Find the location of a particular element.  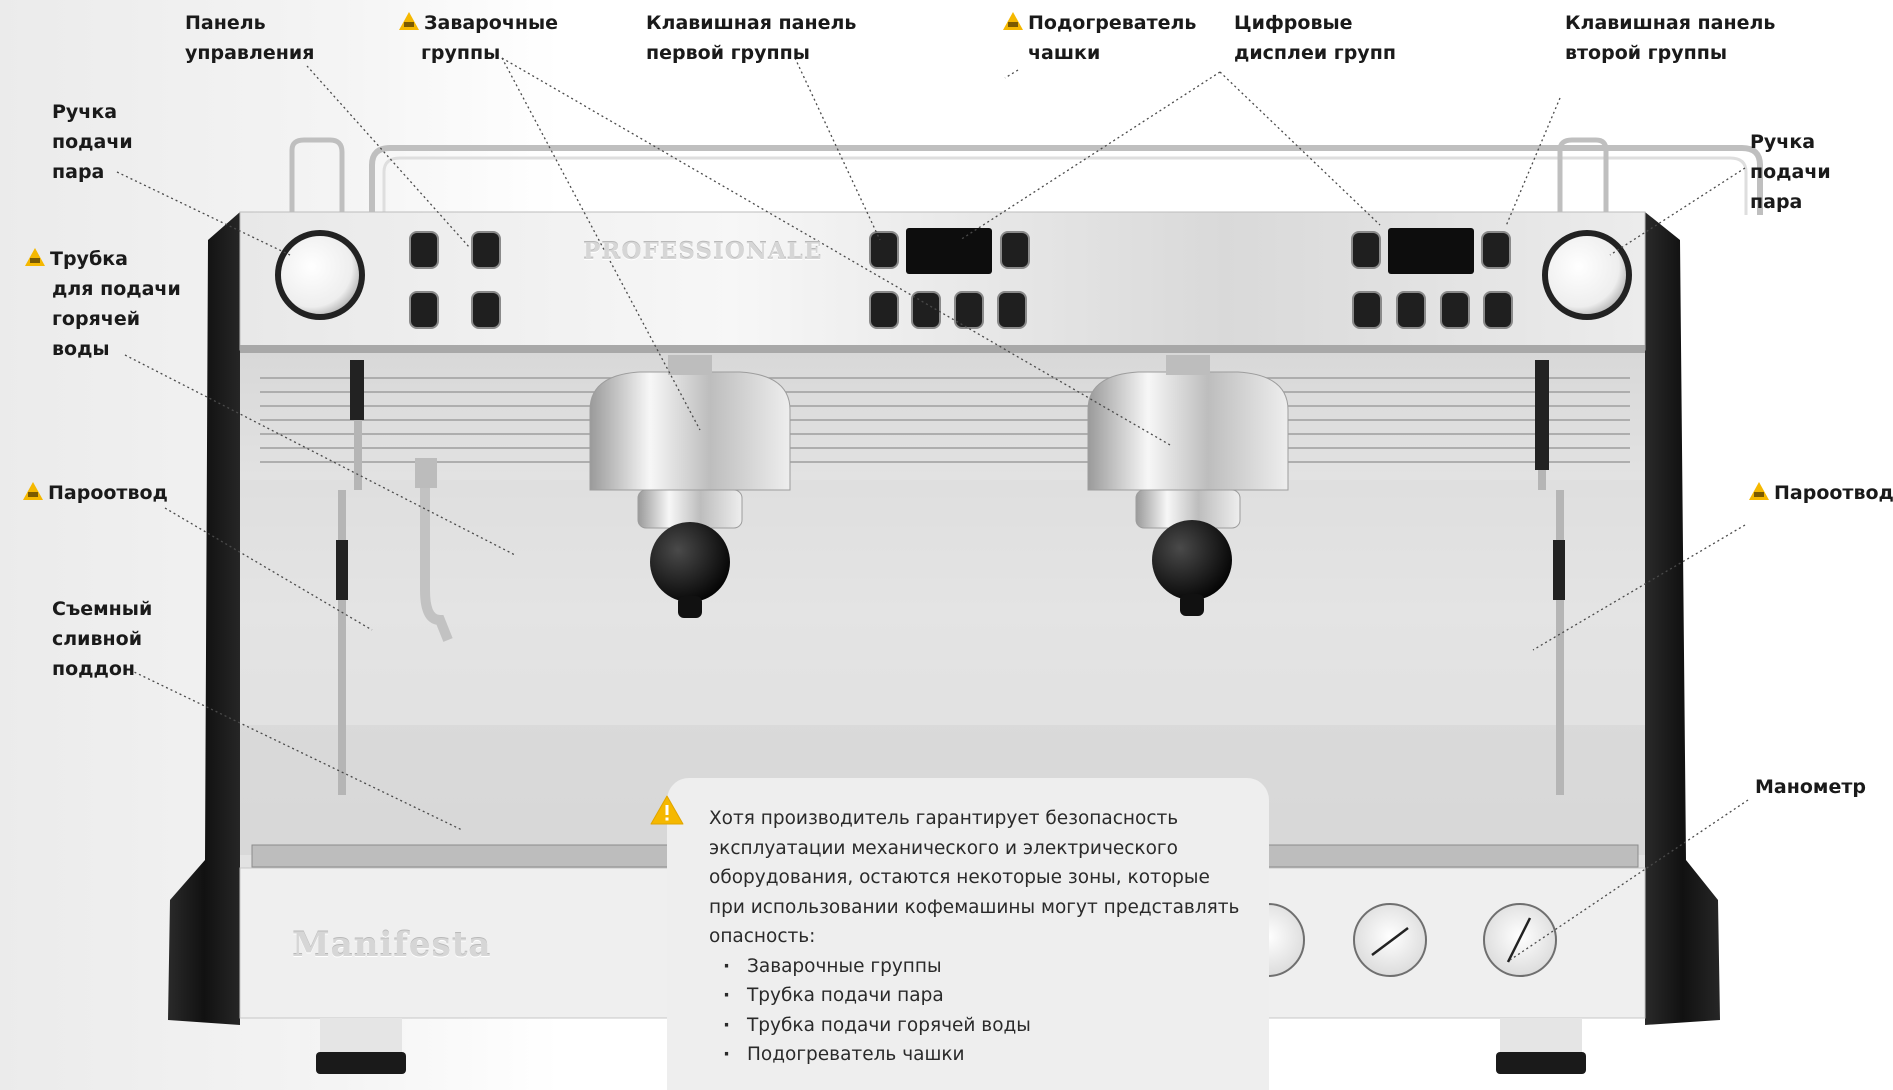

steam-knob-left is located at coordinates (320, 275).